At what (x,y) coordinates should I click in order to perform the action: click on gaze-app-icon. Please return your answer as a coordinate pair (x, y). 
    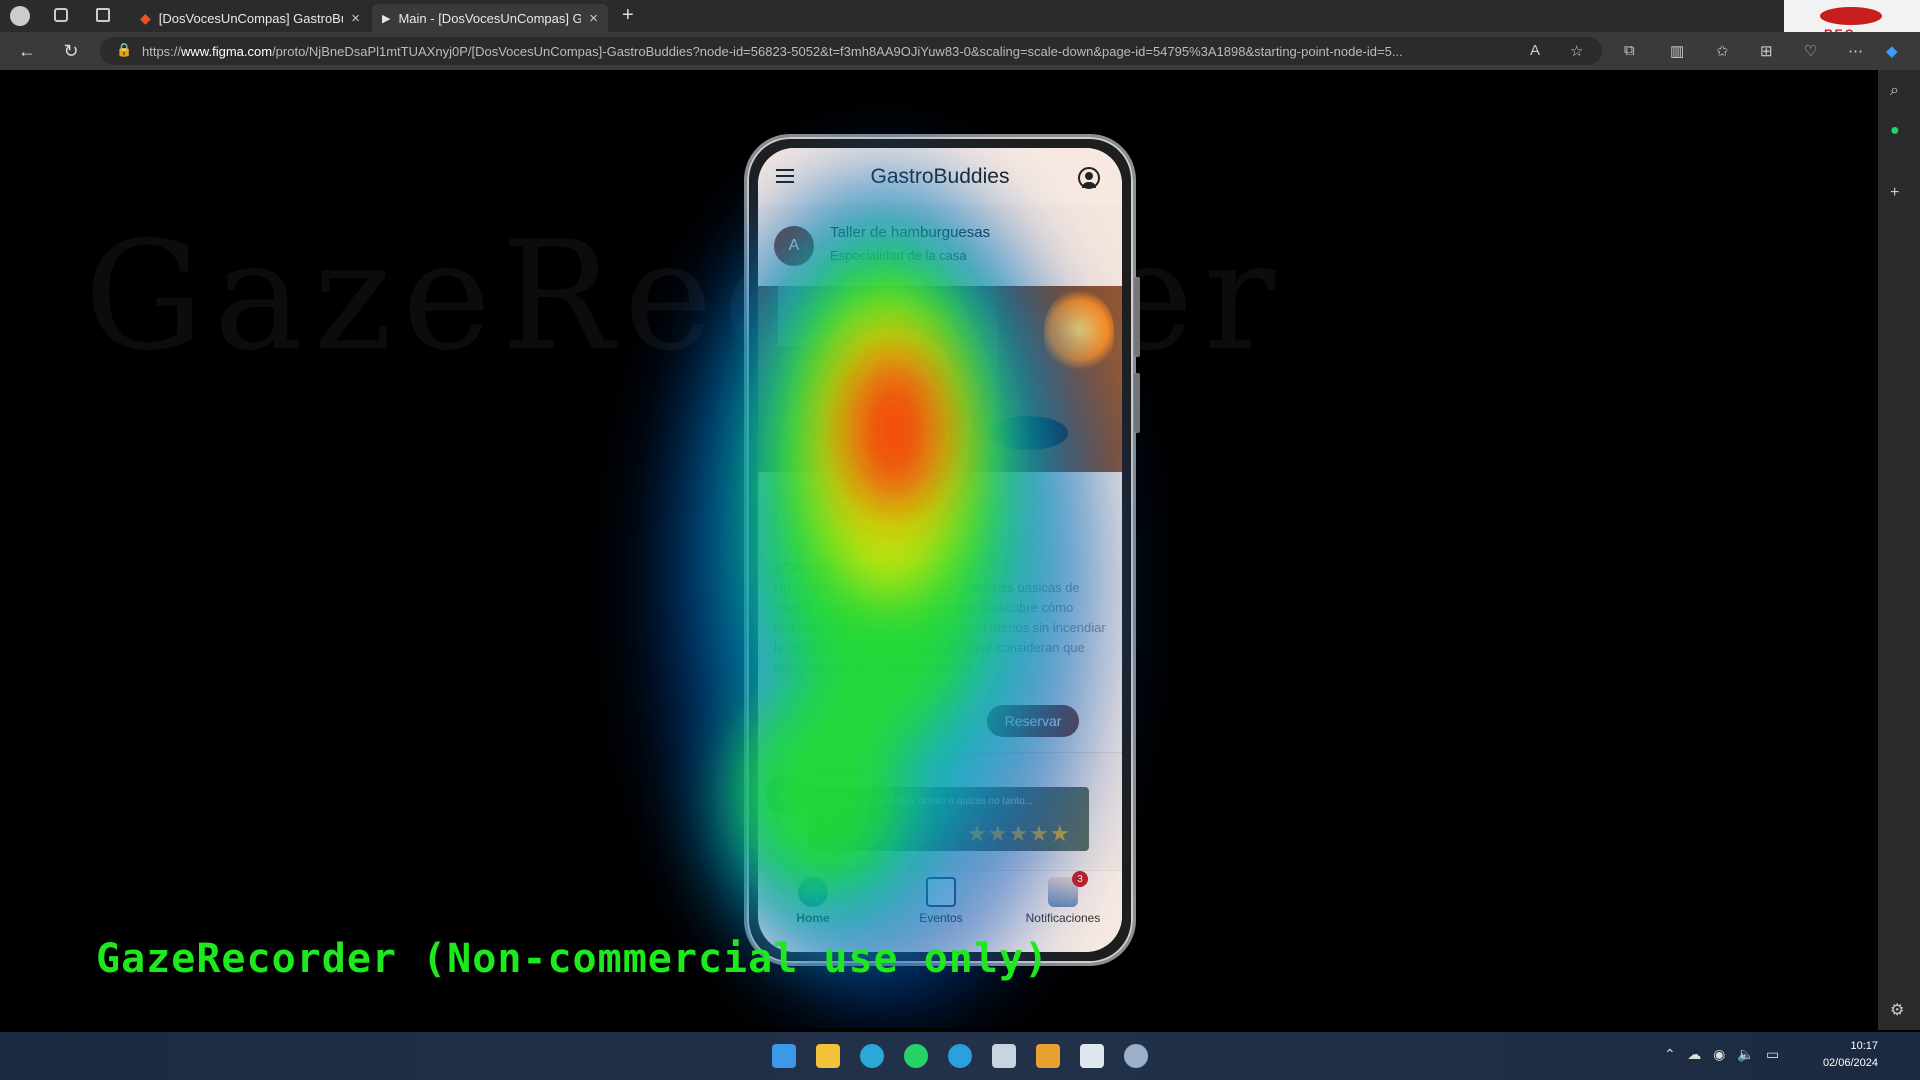
    Looking at the image, I should click on (1136, 1056).